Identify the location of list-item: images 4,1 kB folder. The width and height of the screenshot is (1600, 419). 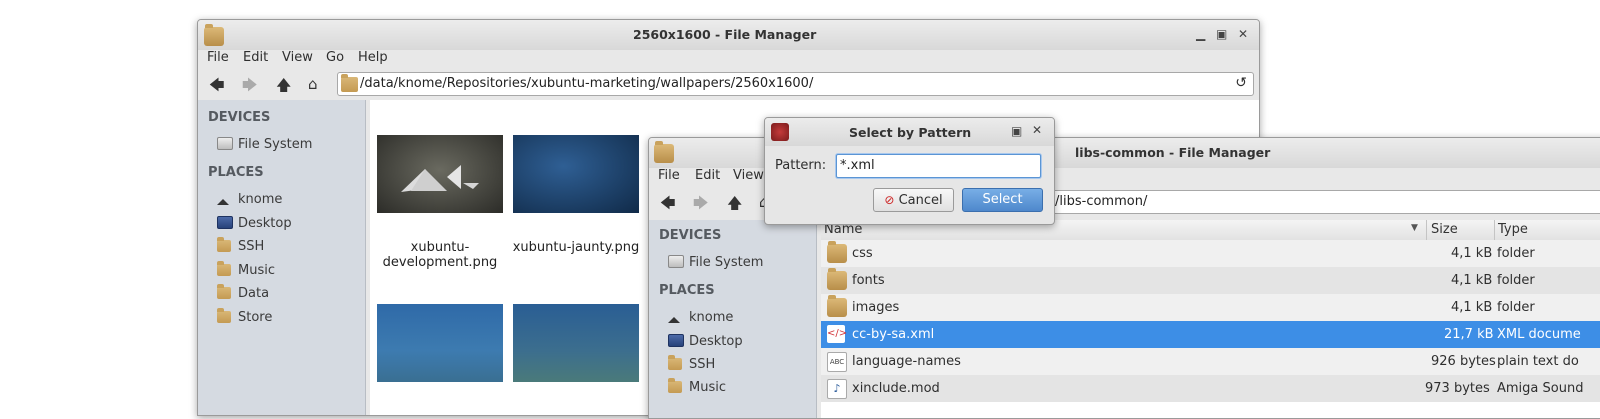
(1210, 307).